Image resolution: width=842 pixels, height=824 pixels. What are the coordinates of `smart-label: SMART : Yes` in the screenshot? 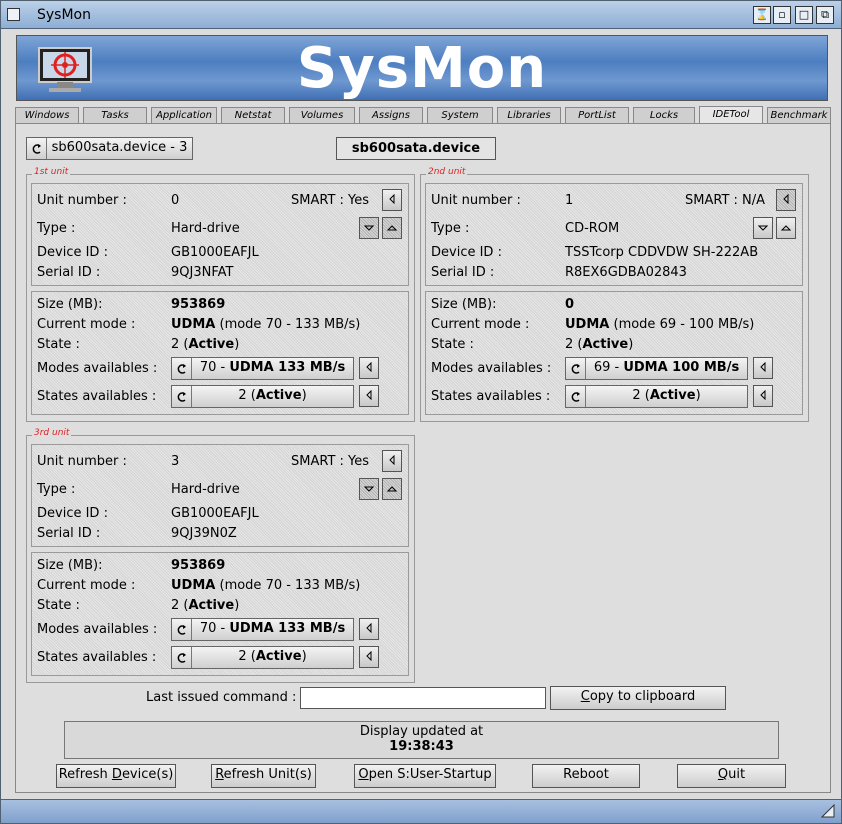 It's located at (330, 461).